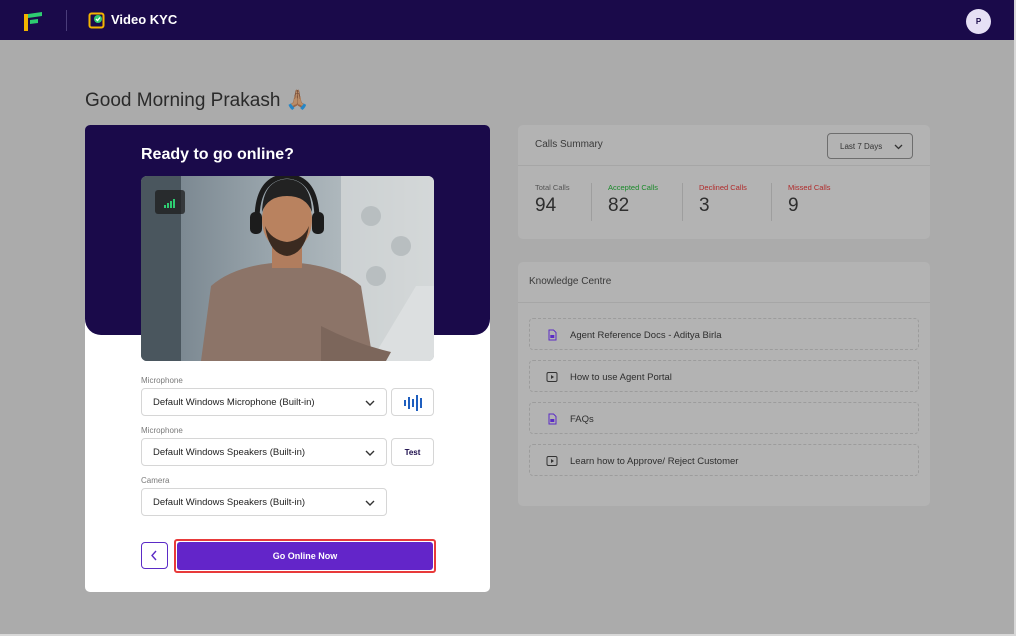 This screenshot has width=1016, height=636. I want to click on kc-item-label: Agent Reference Docs - Aditya Birla, so click(646, 335).